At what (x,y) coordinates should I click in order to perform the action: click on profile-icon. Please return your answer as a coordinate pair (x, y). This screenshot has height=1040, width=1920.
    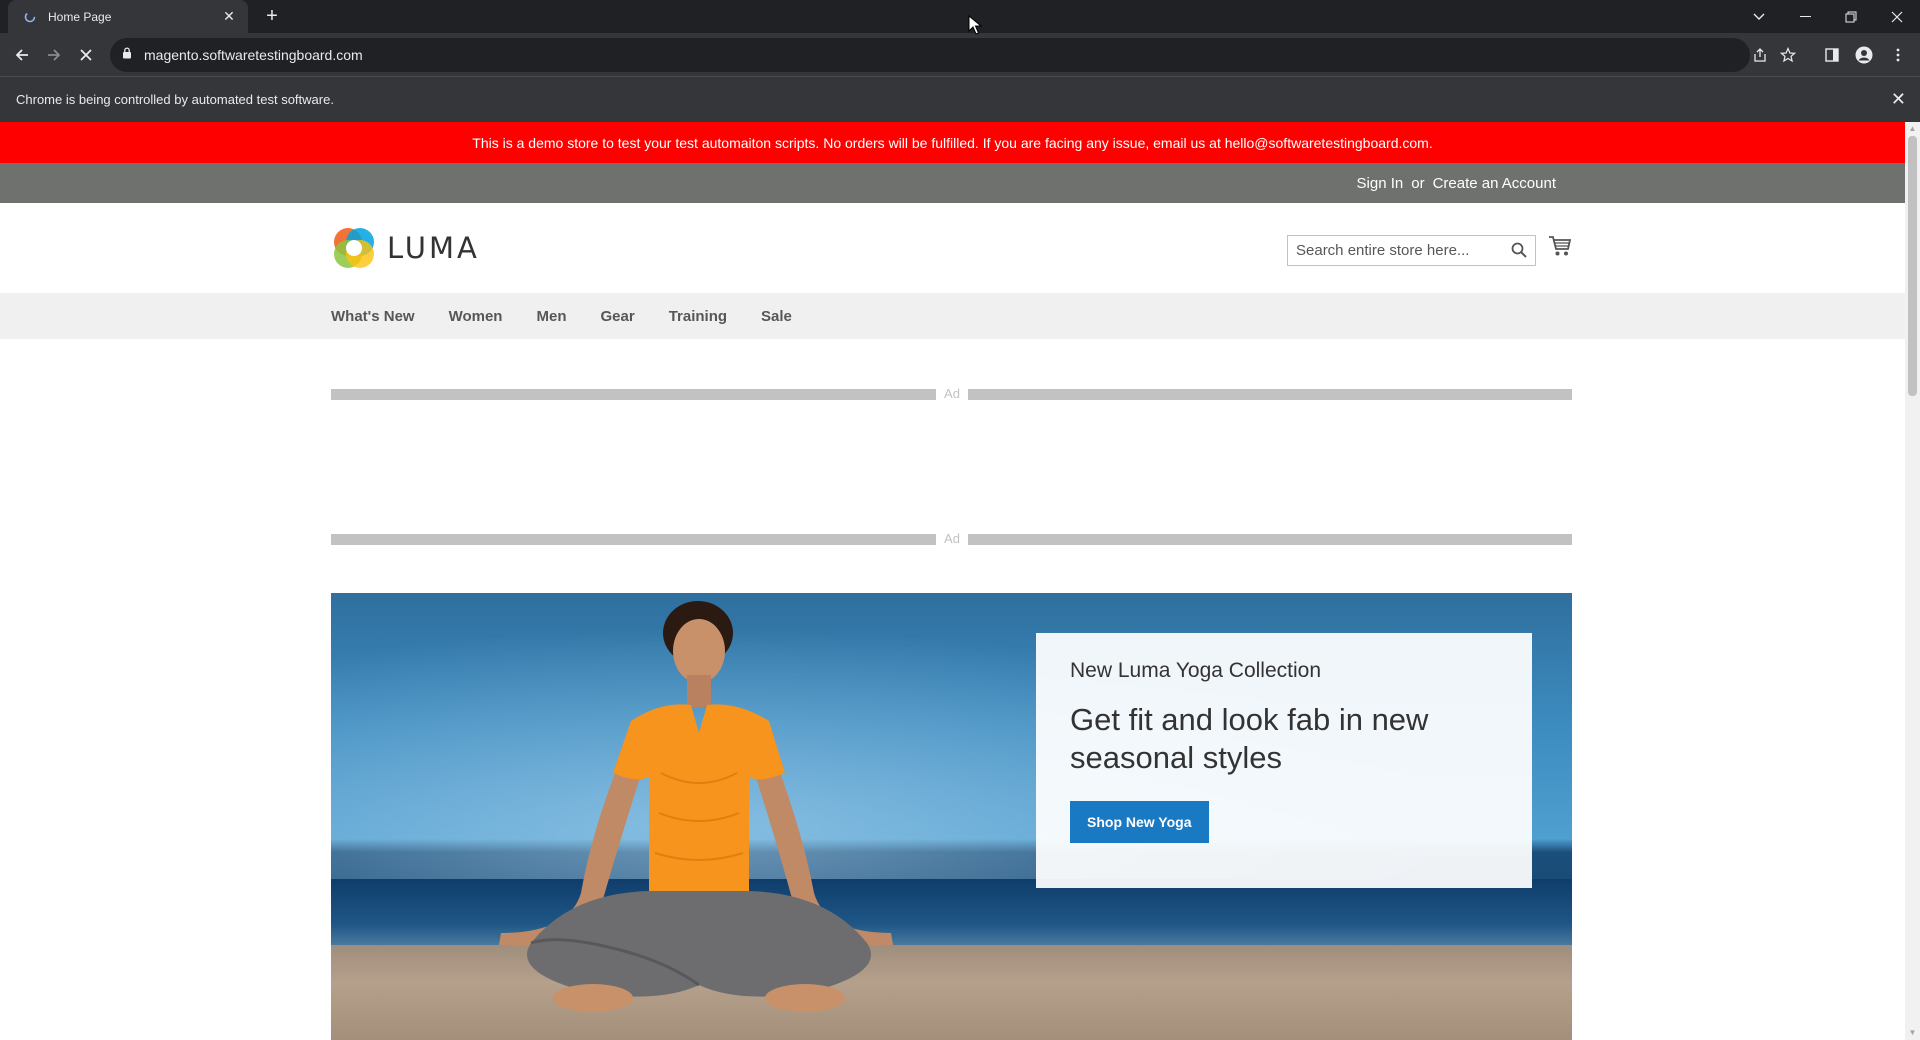
    Looking at the image, I should click on (1864, 55).